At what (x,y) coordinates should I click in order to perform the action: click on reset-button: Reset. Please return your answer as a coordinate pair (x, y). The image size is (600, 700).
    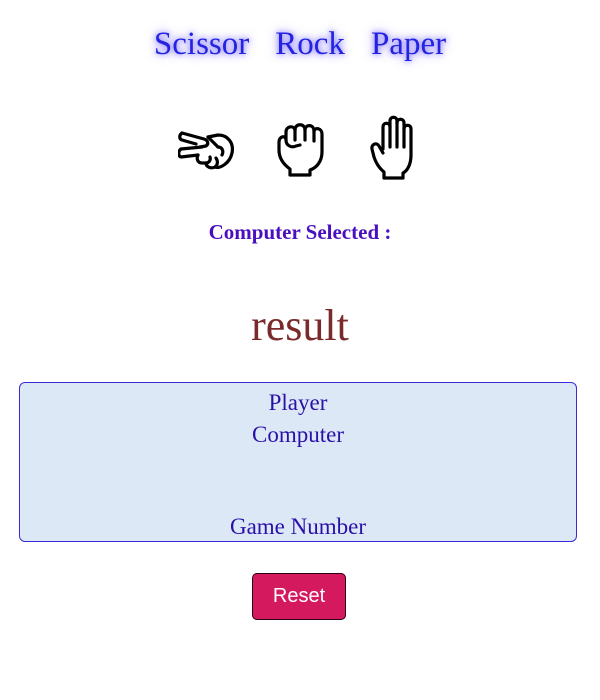
    Looking at the image, I should click on (299, 596).